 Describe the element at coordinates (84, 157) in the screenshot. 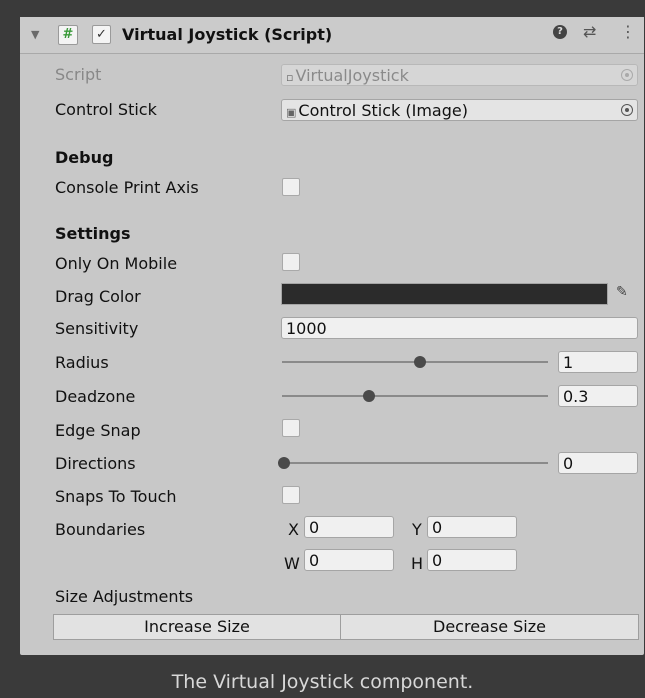

I see `debug-heading: Debug` at that location.